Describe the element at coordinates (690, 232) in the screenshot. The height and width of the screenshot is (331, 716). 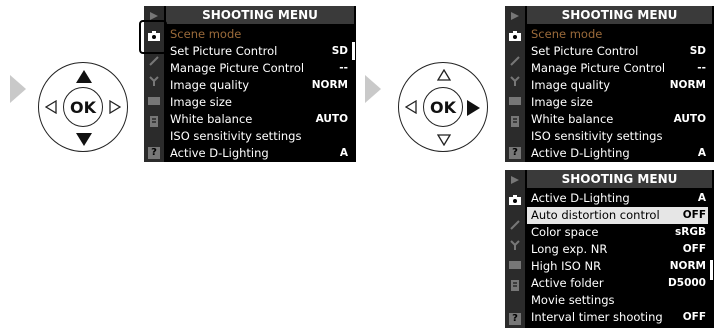
I see `menu-row-value: sRGB` at that location.